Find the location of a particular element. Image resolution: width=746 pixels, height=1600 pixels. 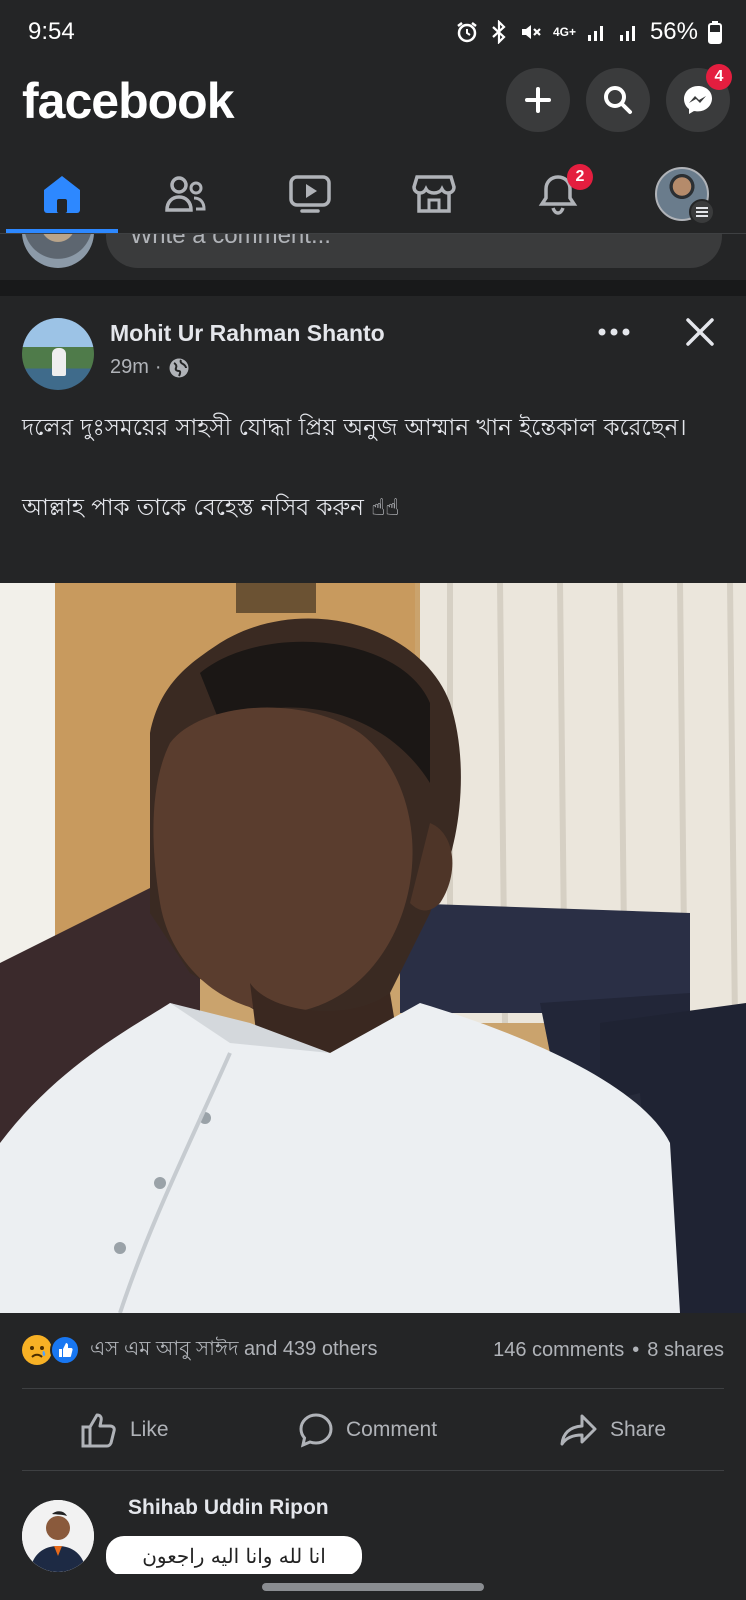

hide-post-button is located at coordinates (700, 332).